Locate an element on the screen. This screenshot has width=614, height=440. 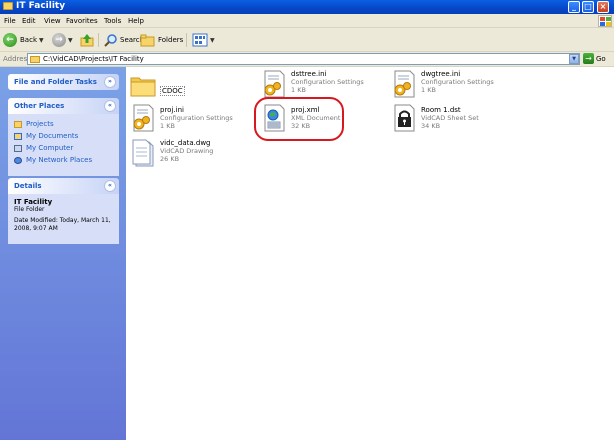
windows-logo-icon is located at coordinates (605, 21).